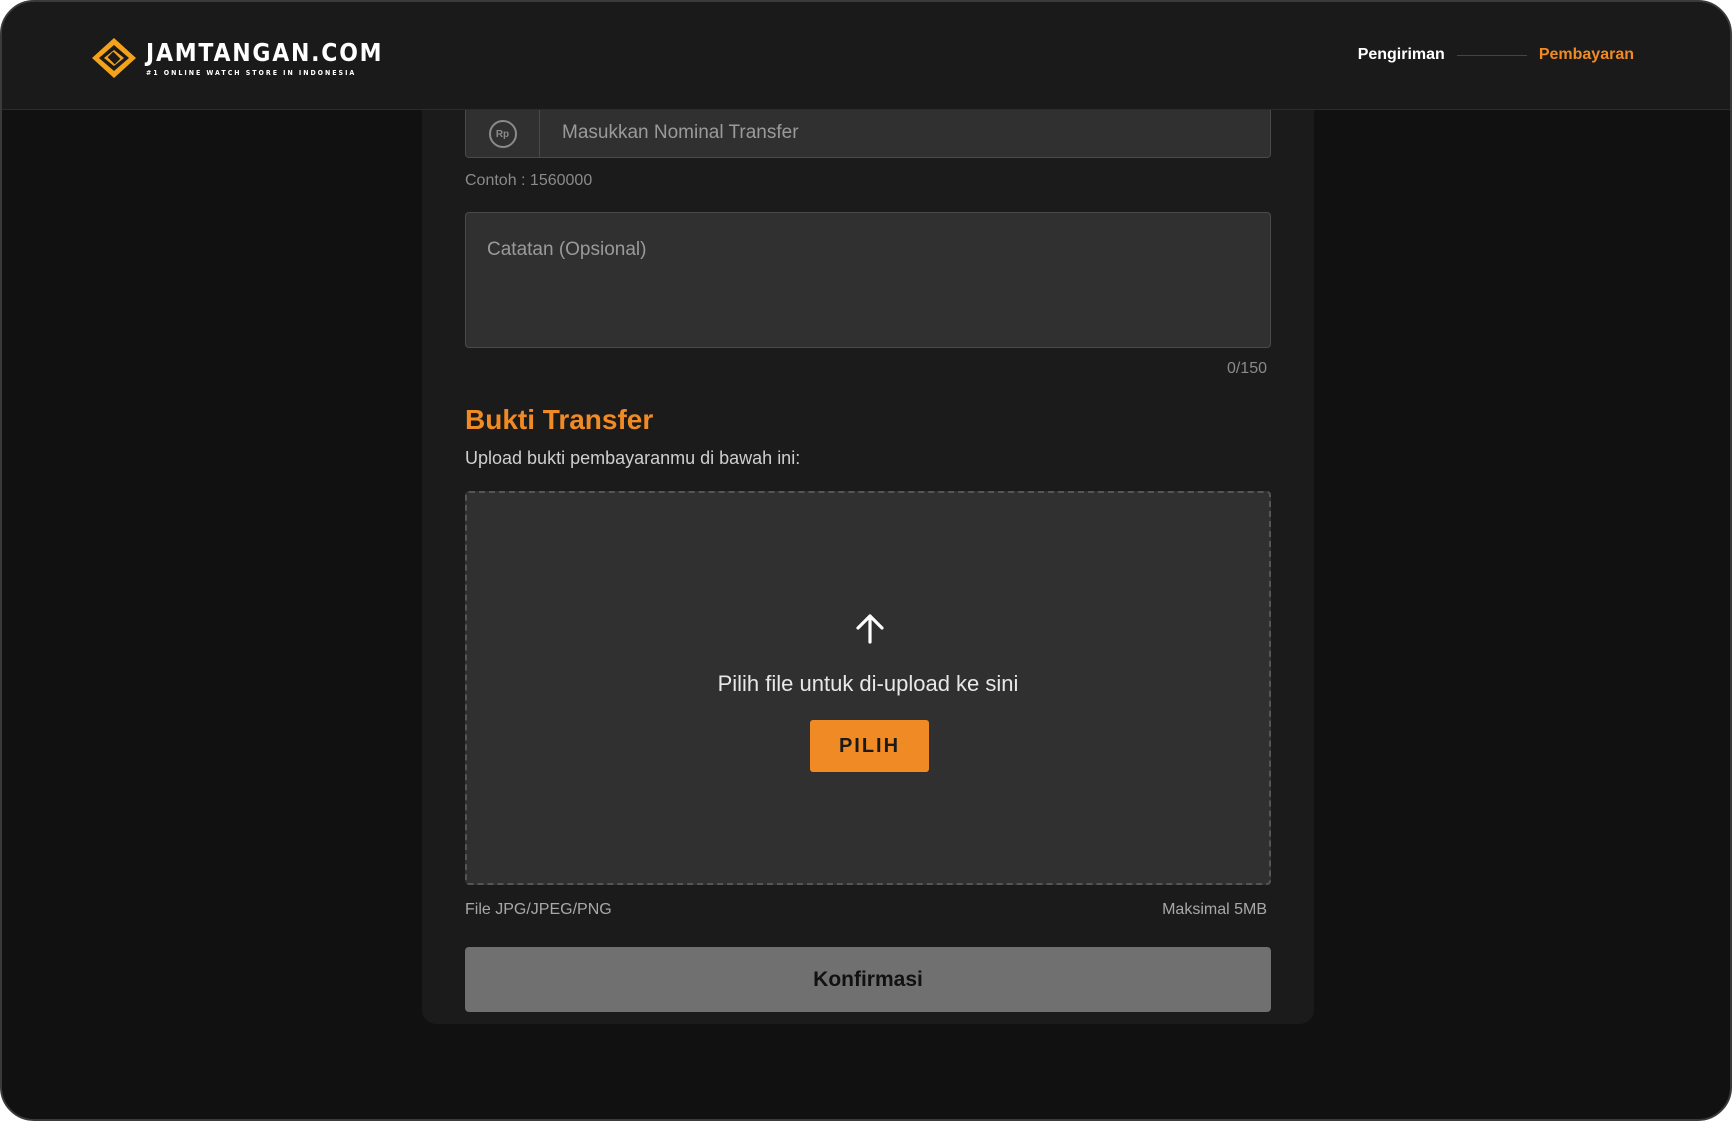 The image size is (1732, 1121). I want to click on arrow-up-icon, so click(870, 629).